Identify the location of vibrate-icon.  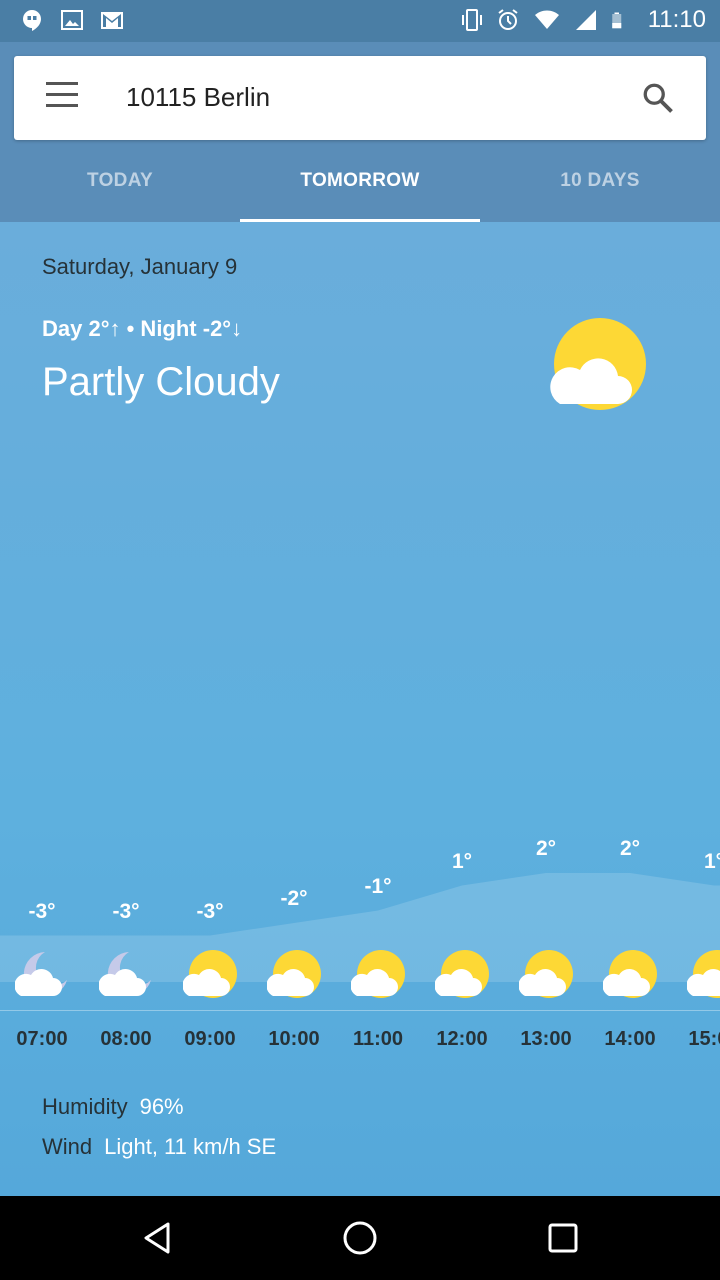
(471, 20).